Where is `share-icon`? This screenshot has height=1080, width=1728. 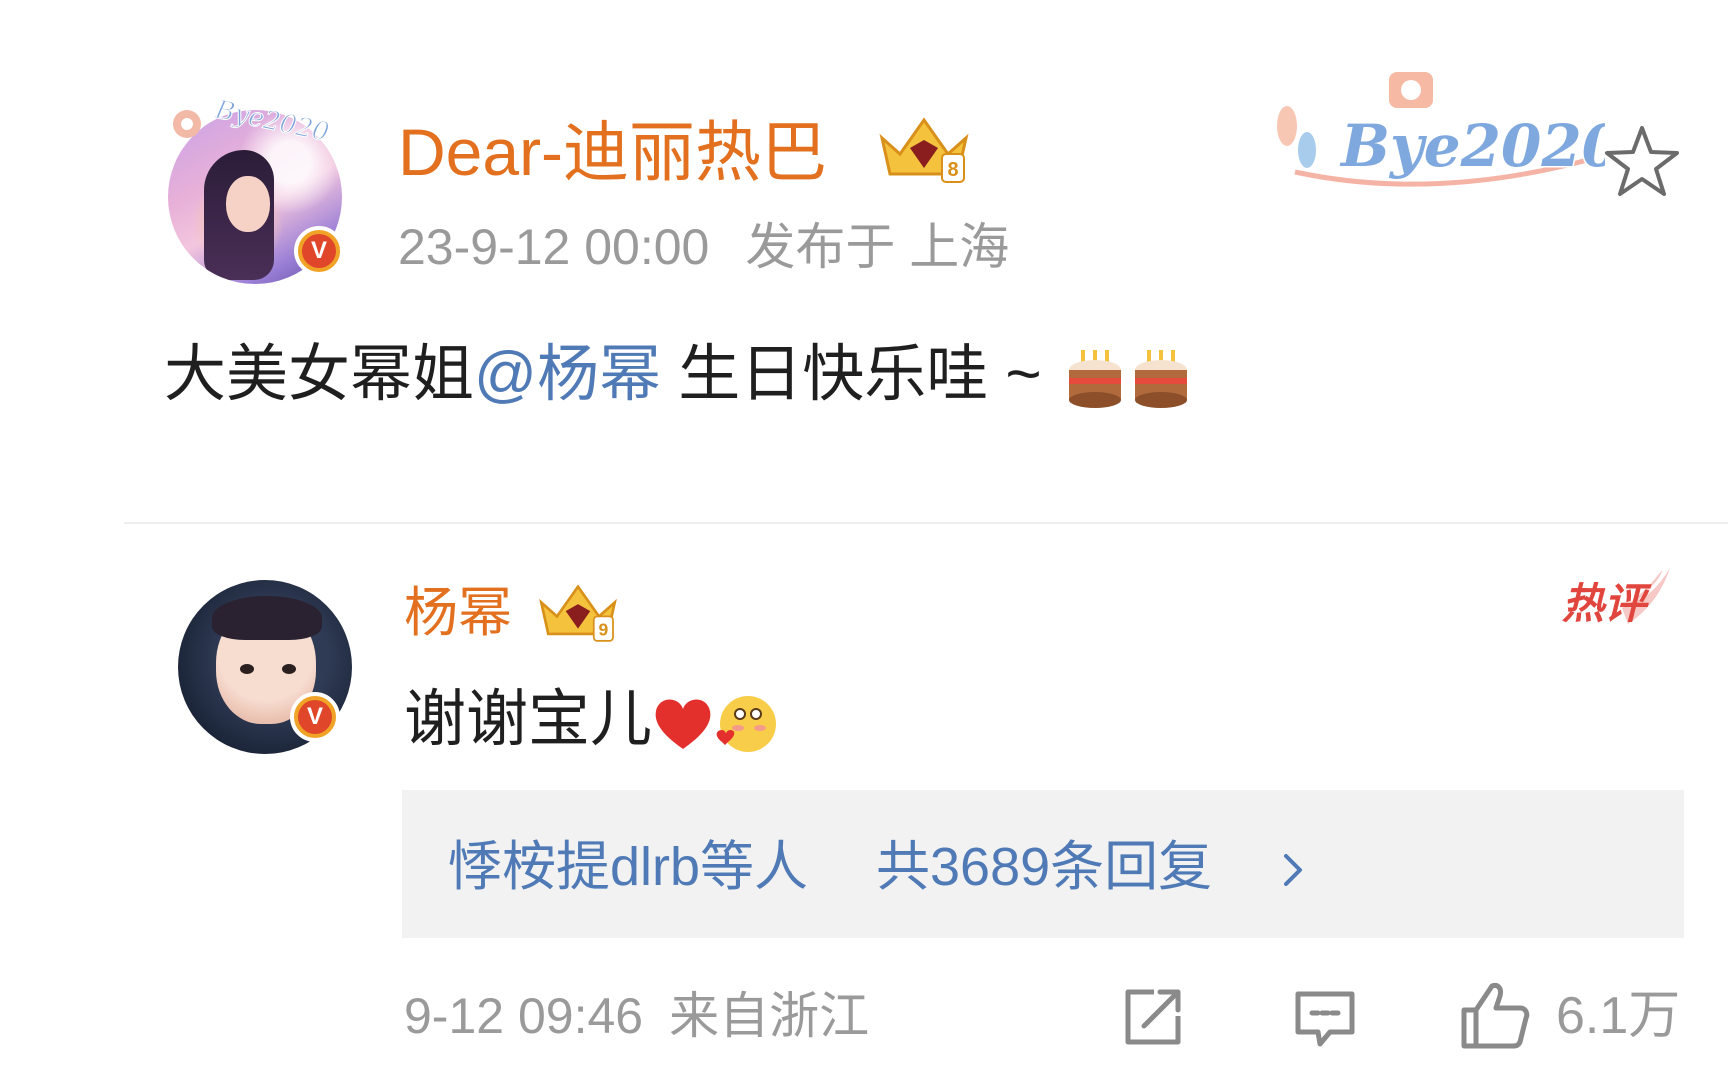 share-icon is located at coordinates (1153, 1017).